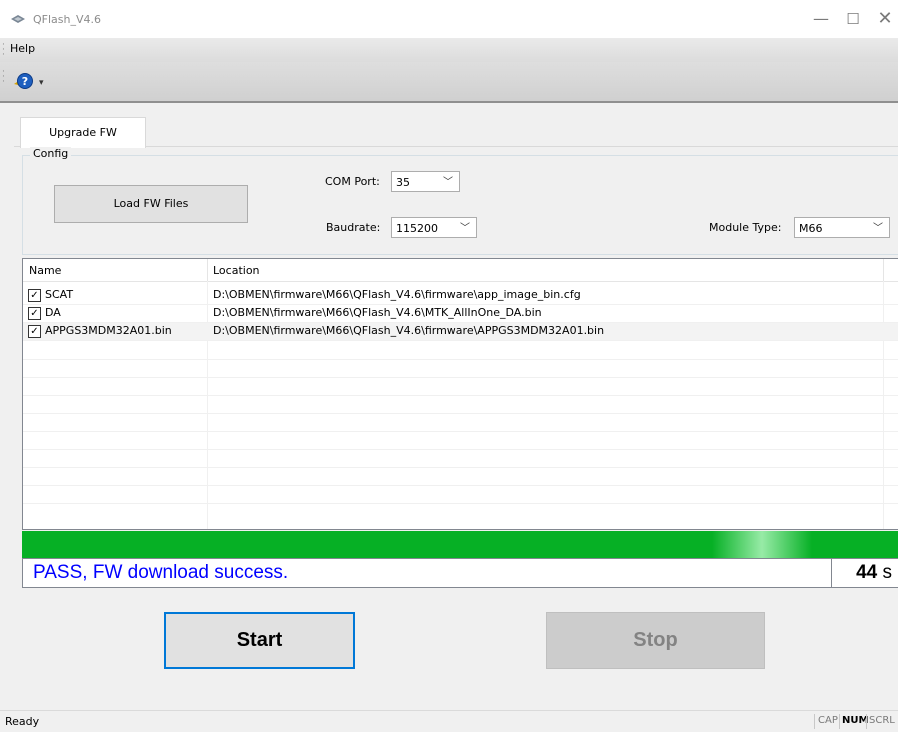 Image resolution: width=898 pixels, height=732 pixels. What do you see at coordinates (417, 228) in the screenshot?
I see `baudrate-value: 115200` at bounding box center [417, 228].